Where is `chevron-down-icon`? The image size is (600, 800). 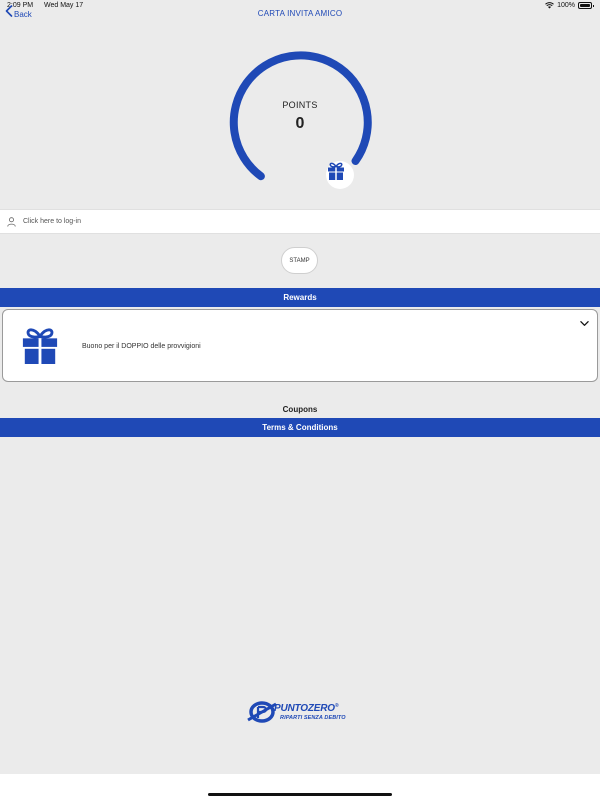 chevron-down-icon is located at coordinates (584, 323).